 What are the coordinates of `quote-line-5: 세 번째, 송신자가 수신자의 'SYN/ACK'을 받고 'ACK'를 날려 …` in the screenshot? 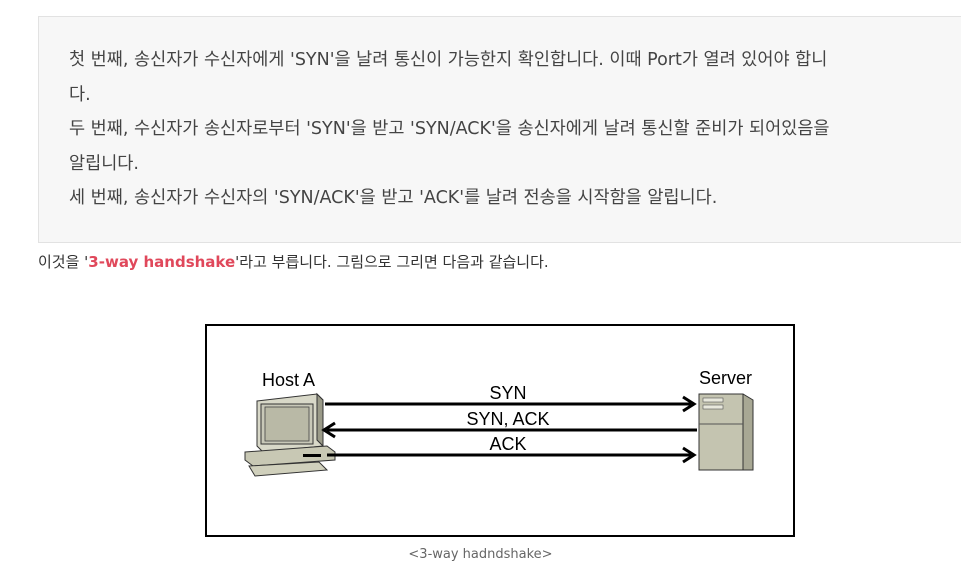 It's located at (393, 198).